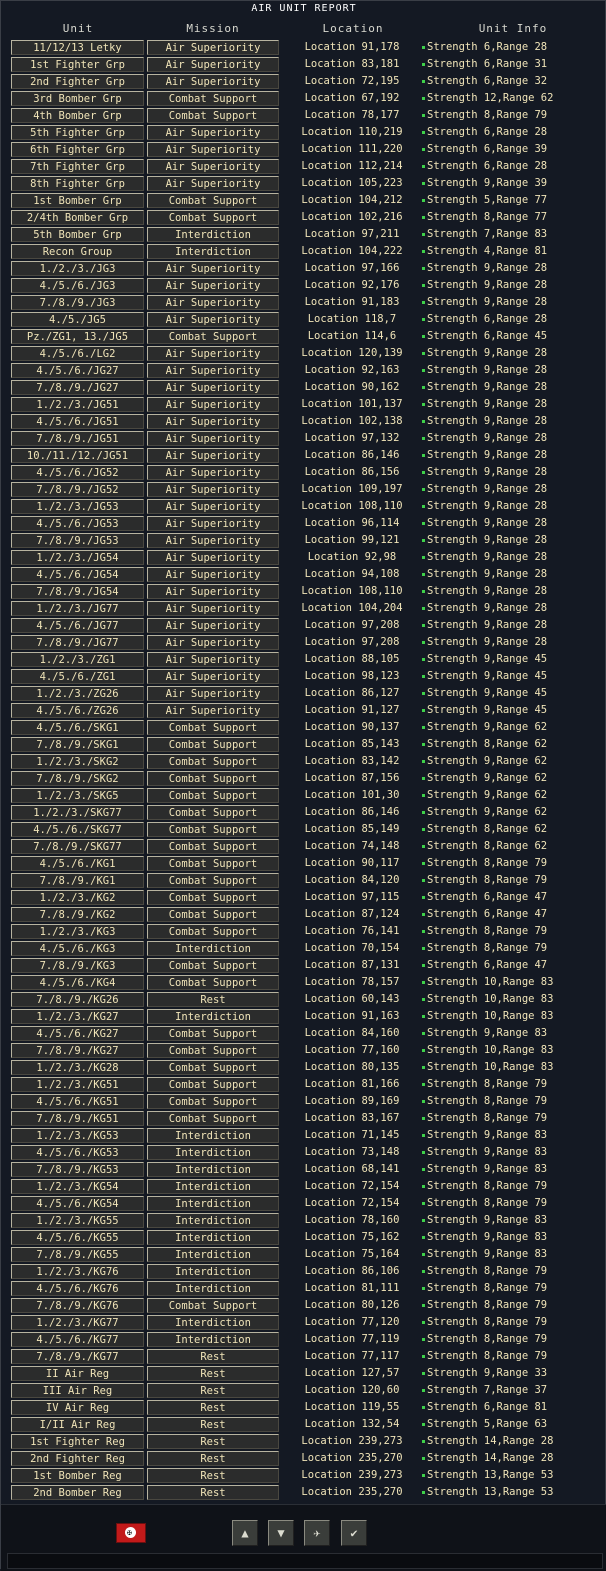  I want to click on unit-name-button: 2nd Fighter Grp, so click(77, 81).